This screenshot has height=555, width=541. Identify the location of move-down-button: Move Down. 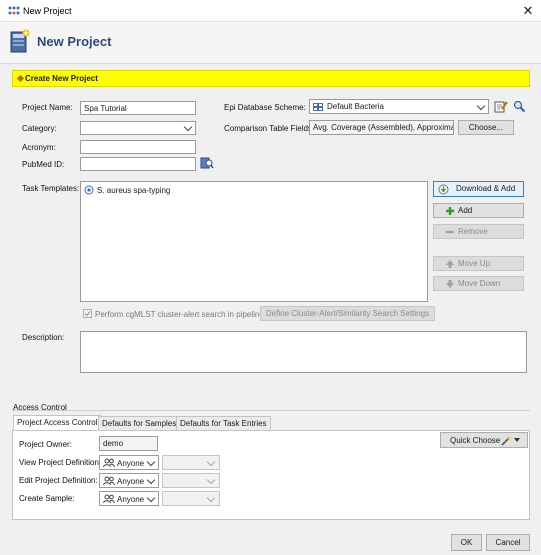
(478, 283).